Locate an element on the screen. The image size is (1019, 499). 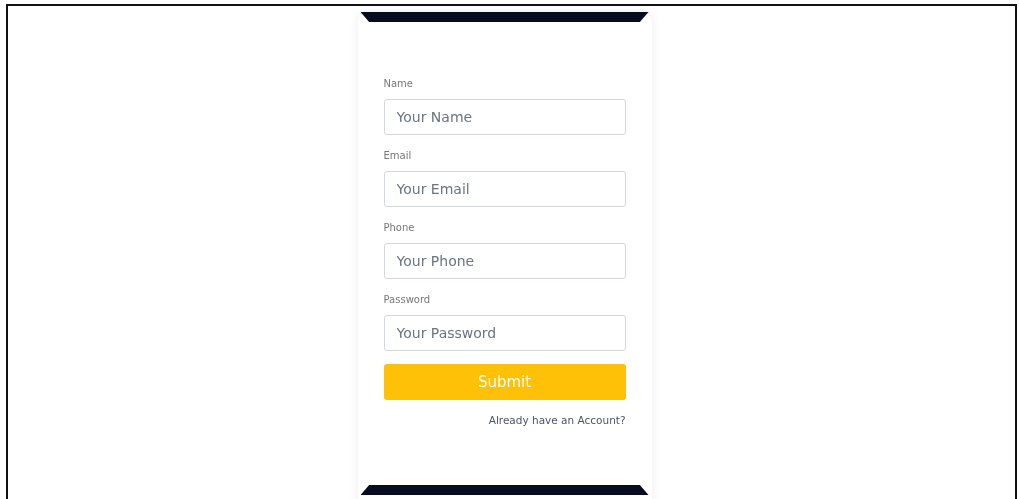
field-label: Email is located at coordinates (398, 156).